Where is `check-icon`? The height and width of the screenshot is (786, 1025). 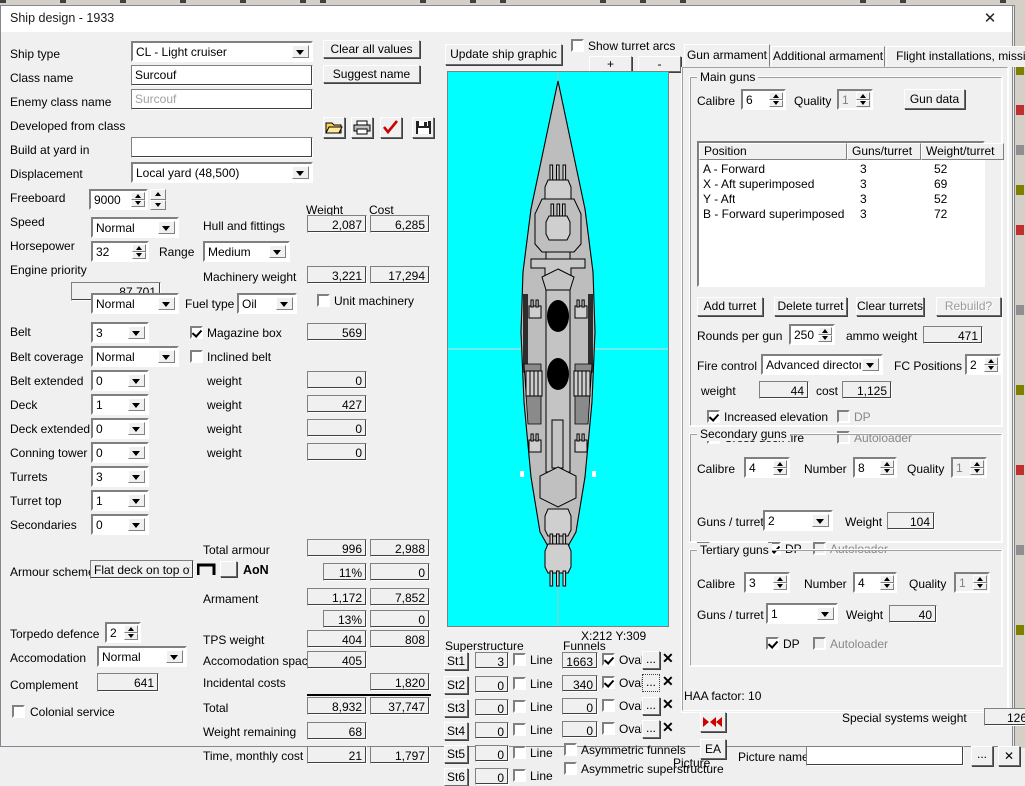 check-icon is located at coordinates (391, 127).